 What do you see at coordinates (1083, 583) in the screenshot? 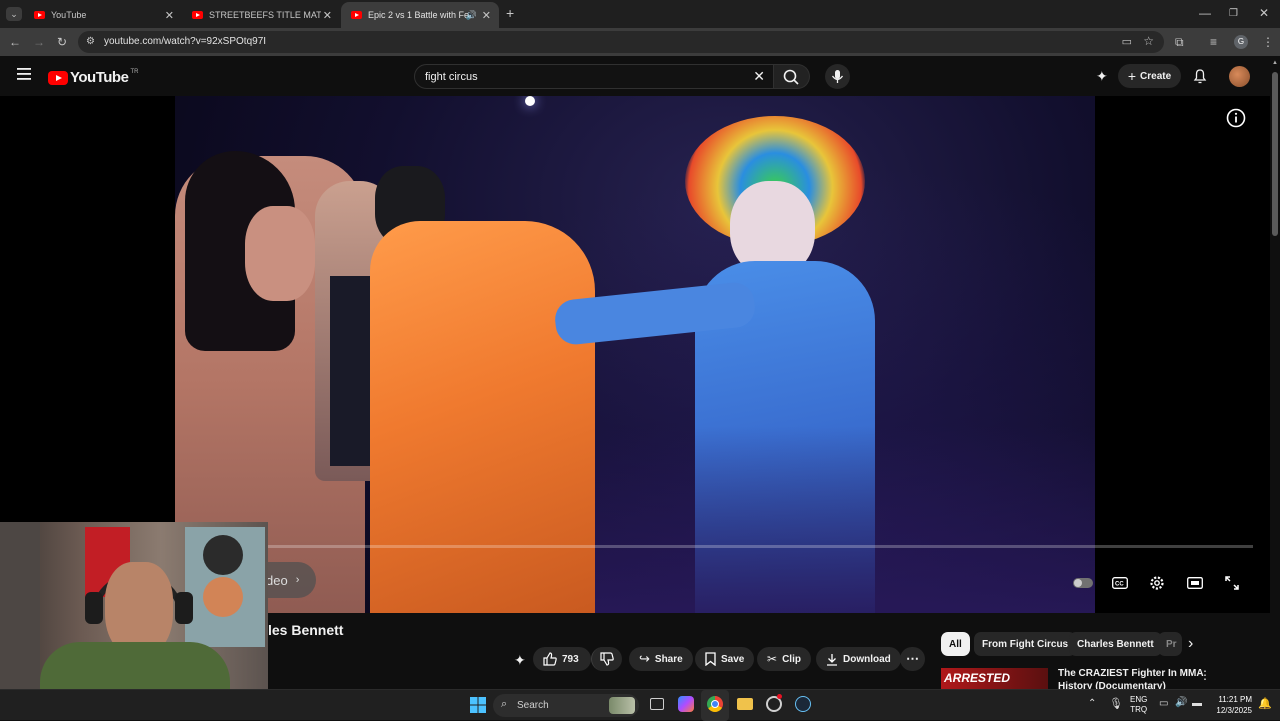
I see `autoplay-toggle` at bounding box center [1083, 583].